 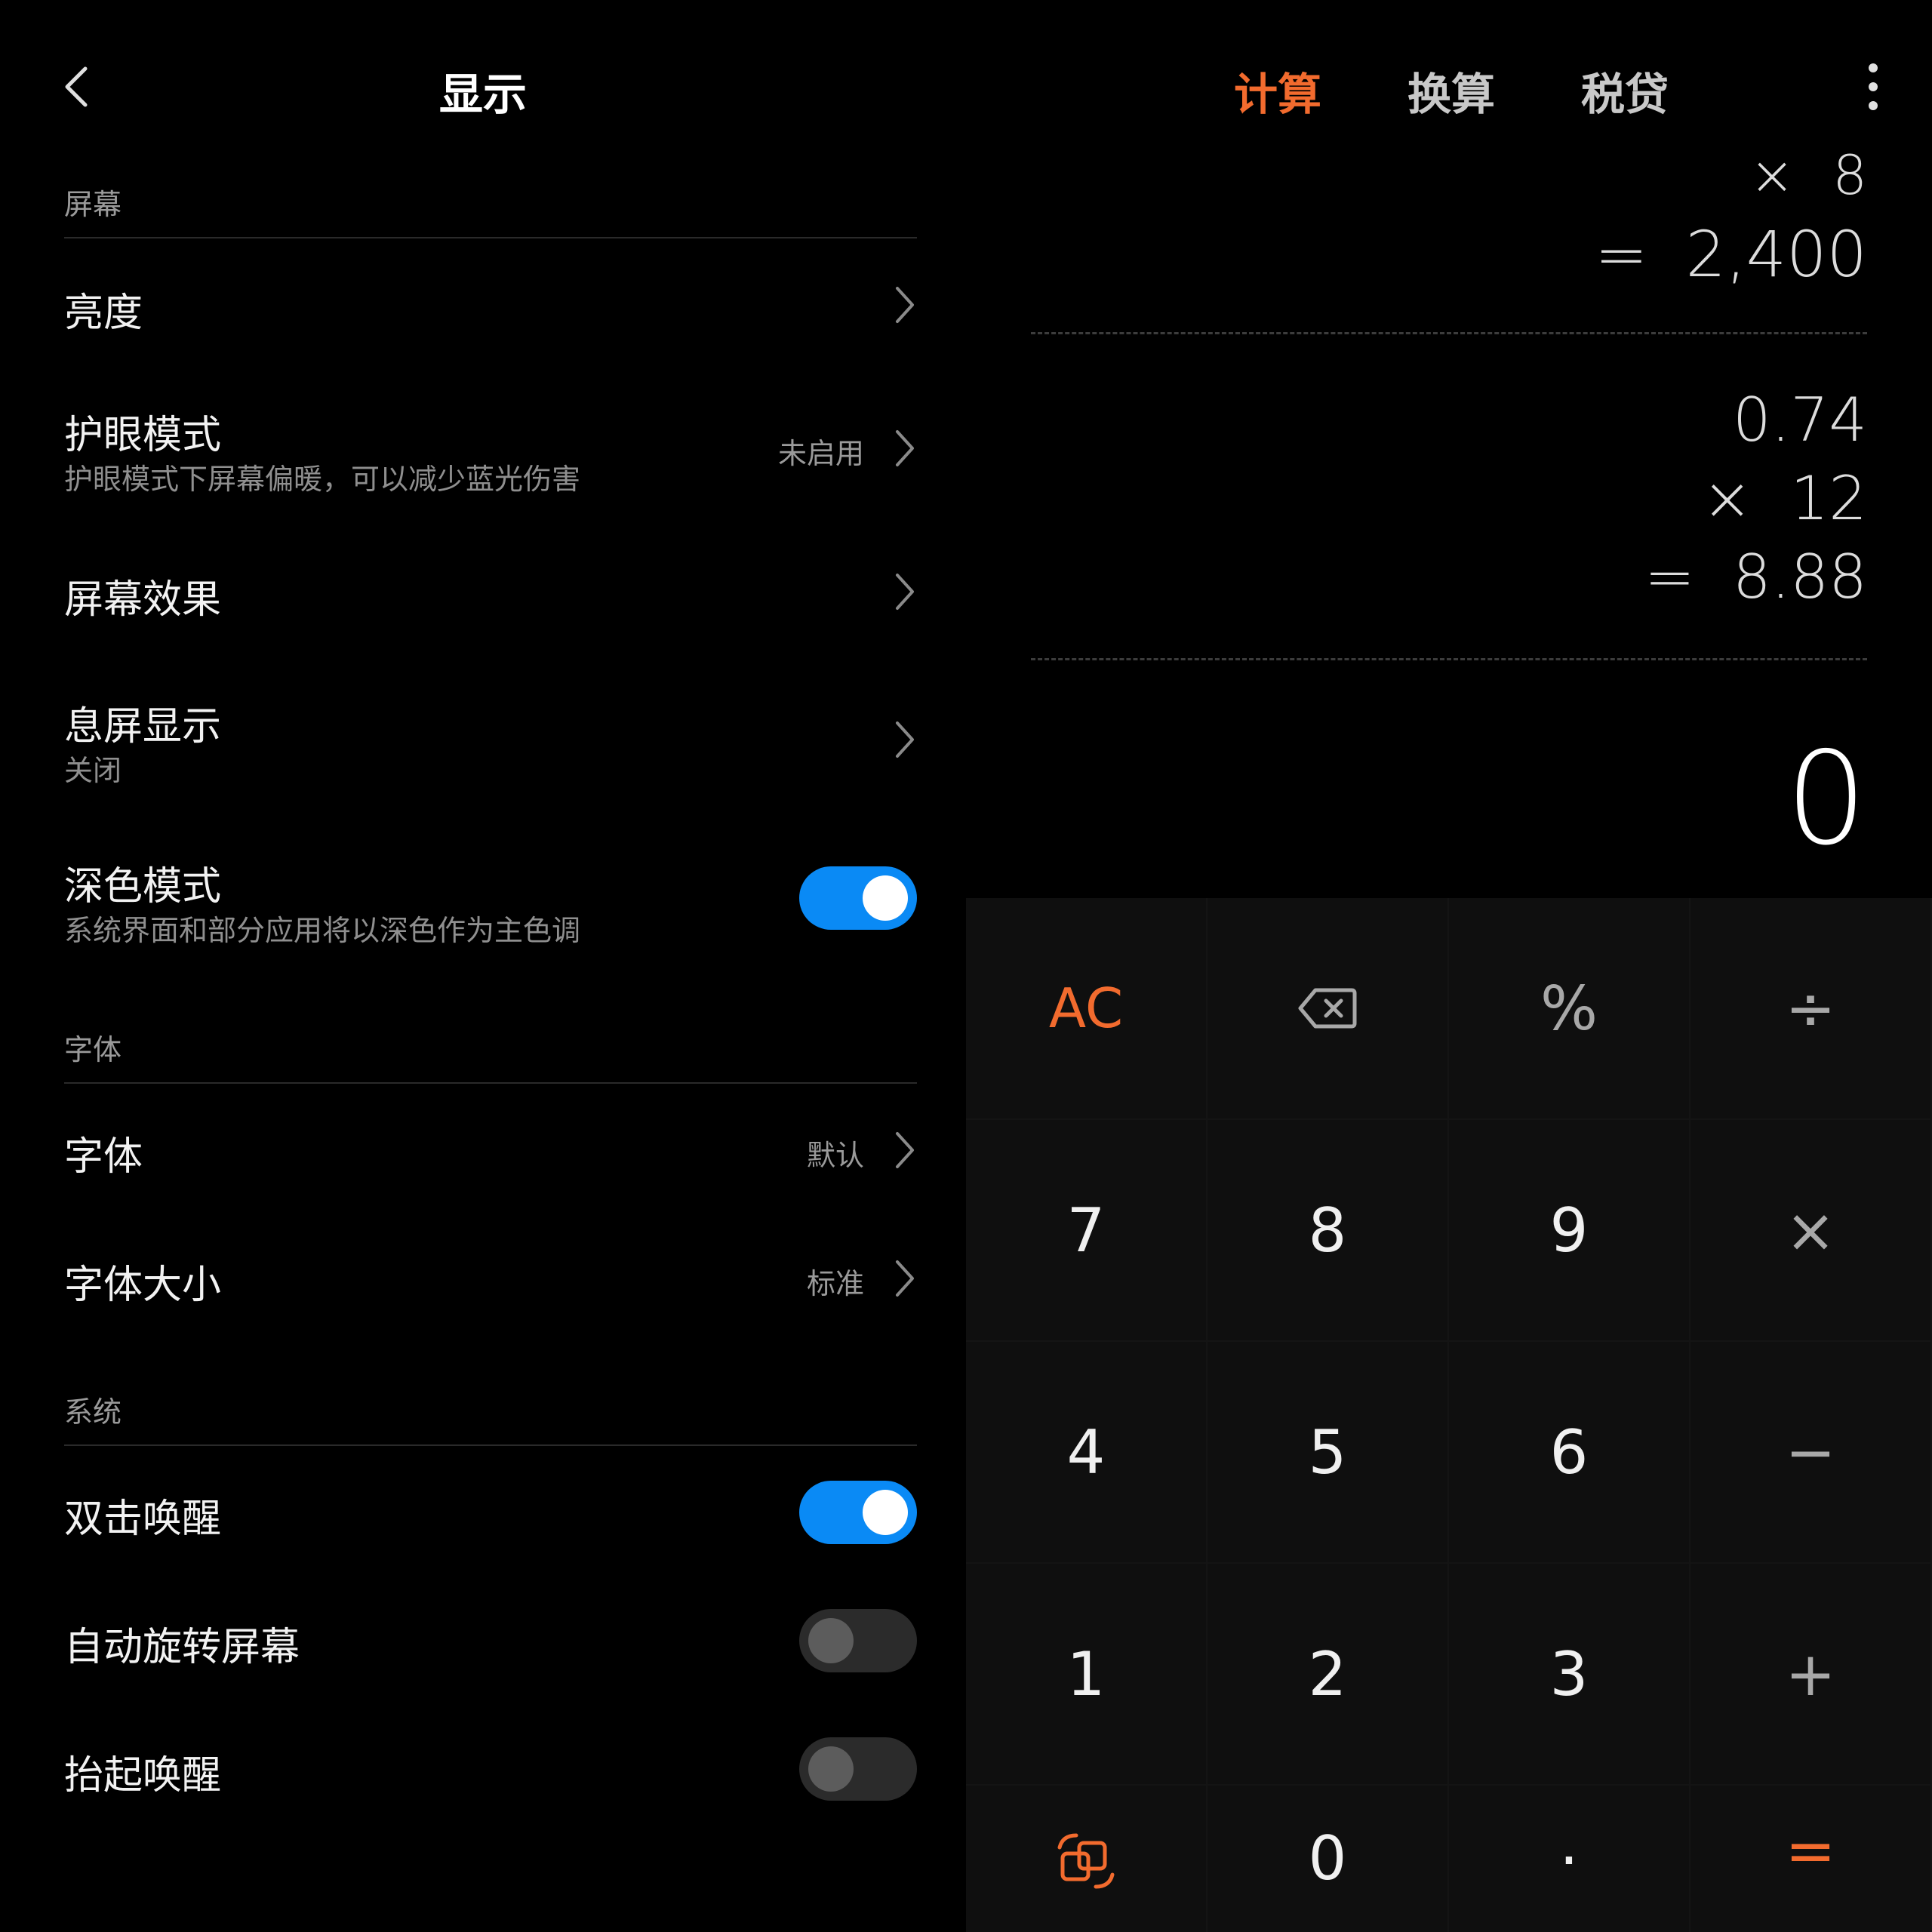 I want to click on settings-item-brightness: 亮度, so click(x=490, y=306).